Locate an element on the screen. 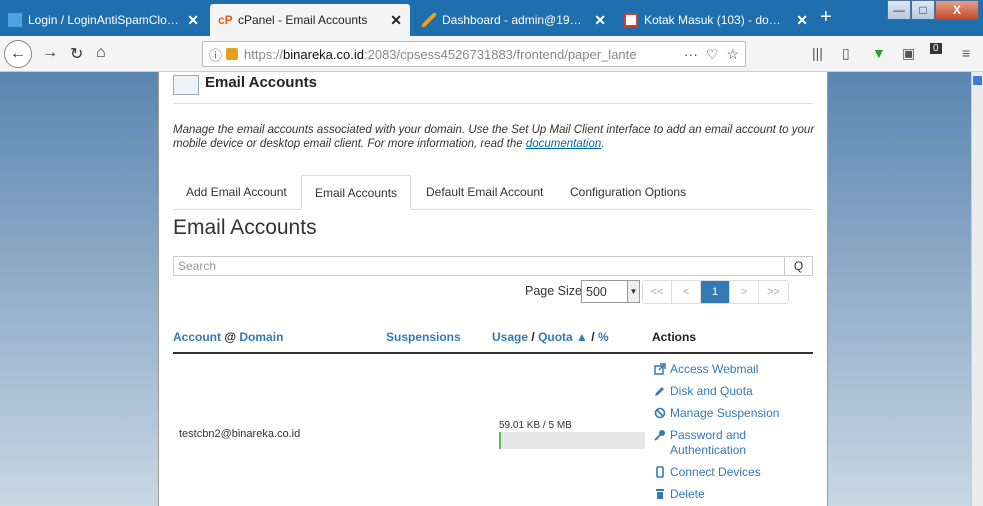  tab-add-email-account: Add Email Account is located at coordinates (236, 192).